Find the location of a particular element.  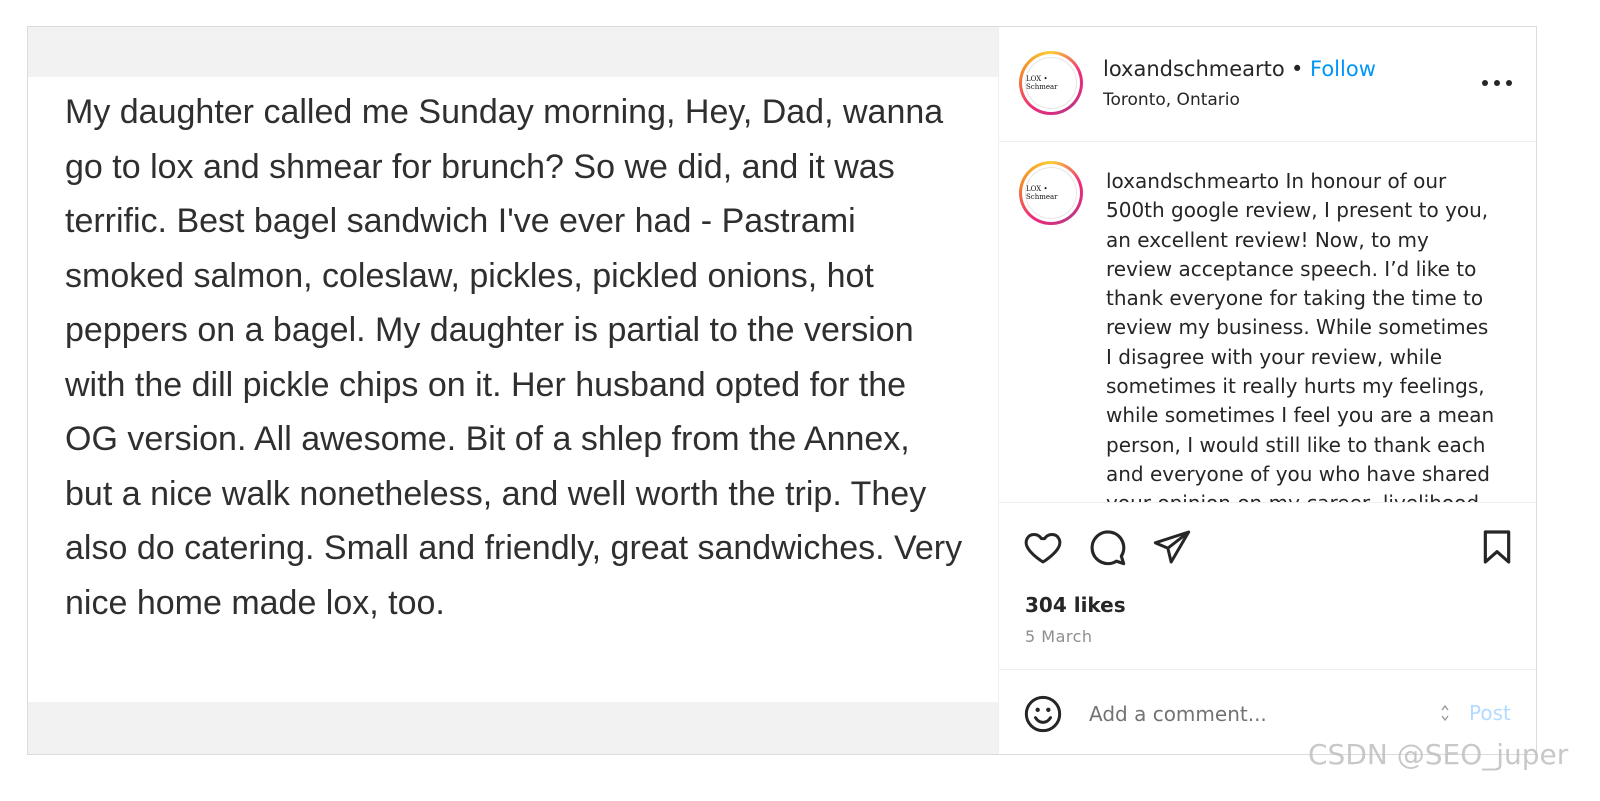

likes-count: 304 likes is located at coordinates (1075, 605).